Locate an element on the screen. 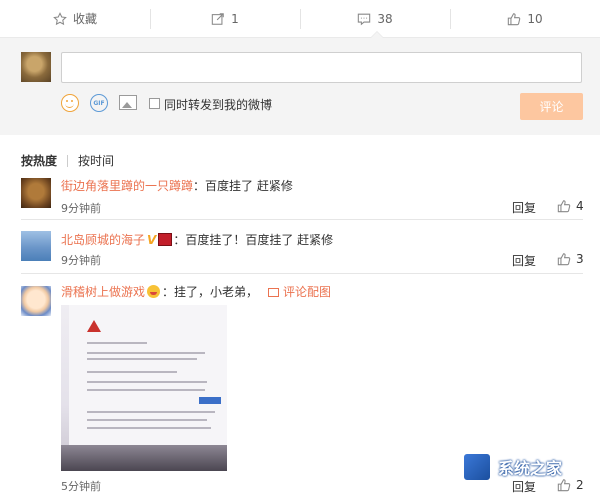 This screenshot has width=600, height=495. emoji-icon is located at coordinates (70, 103).